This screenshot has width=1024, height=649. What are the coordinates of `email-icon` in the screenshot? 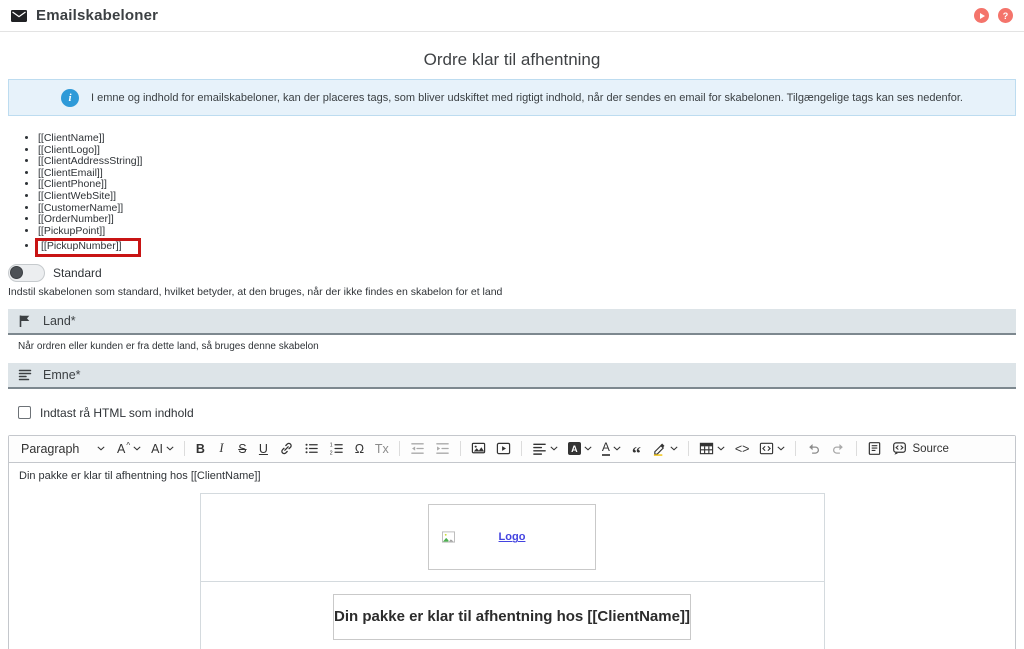 It's located at (19, 15).